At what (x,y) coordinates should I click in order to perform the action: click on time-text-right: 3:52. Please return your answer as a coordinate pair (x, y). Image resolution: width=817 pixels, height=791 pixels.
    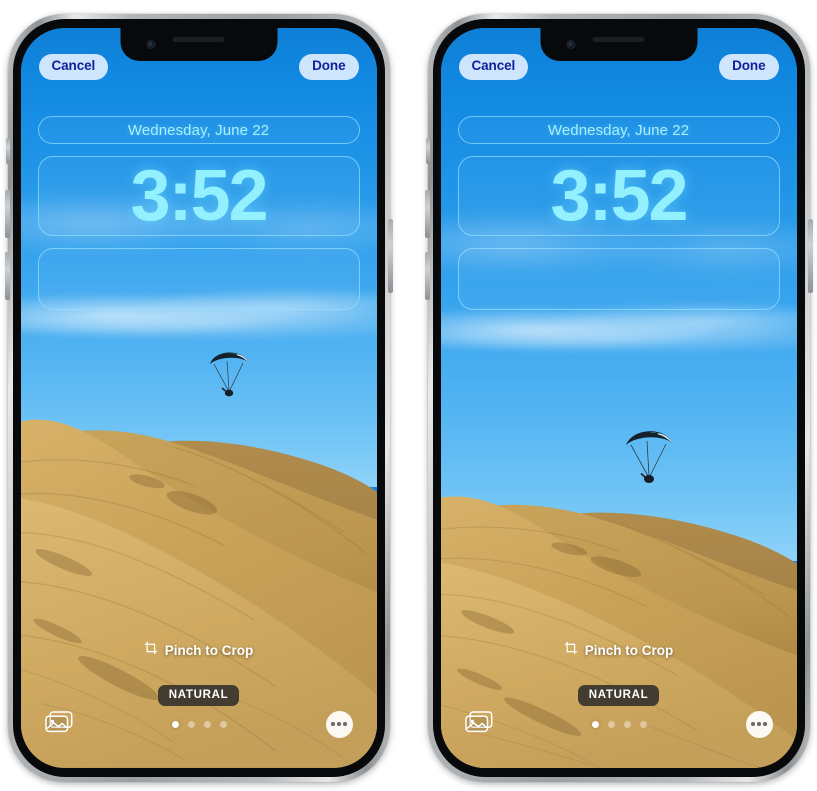
    Looking at the image, I should click on (619, 195).